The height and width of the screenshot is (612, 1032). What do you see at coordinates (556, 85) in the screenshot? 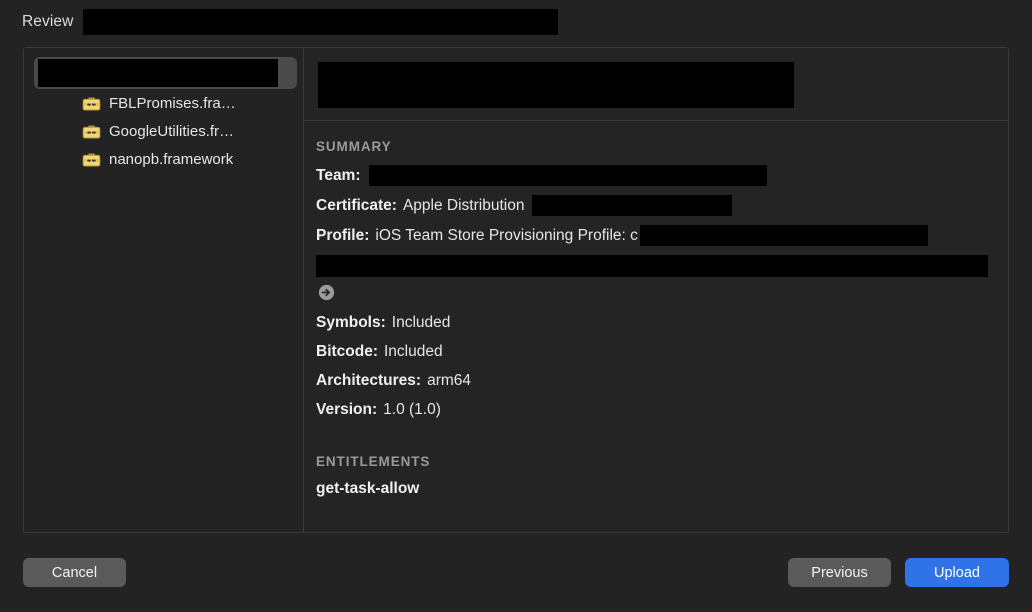
I see `detail-header-redaction-bar` at bounding box center [556, 85].